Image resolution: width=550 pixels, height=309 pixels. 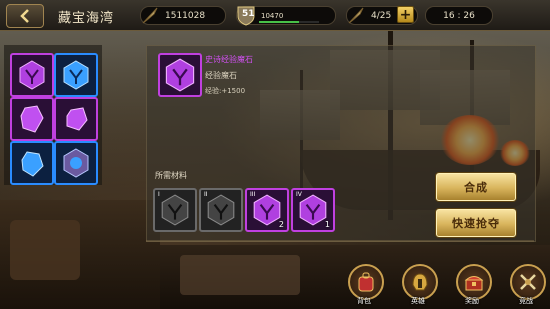 I want to click on blue-crystal-icon, so click(x=32, y=164).